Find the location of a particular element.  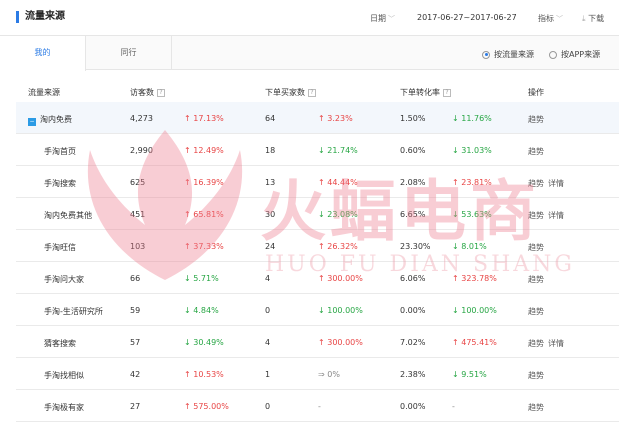

conversion-change: ↓ 11.76% is located at coordinates (472, 118).